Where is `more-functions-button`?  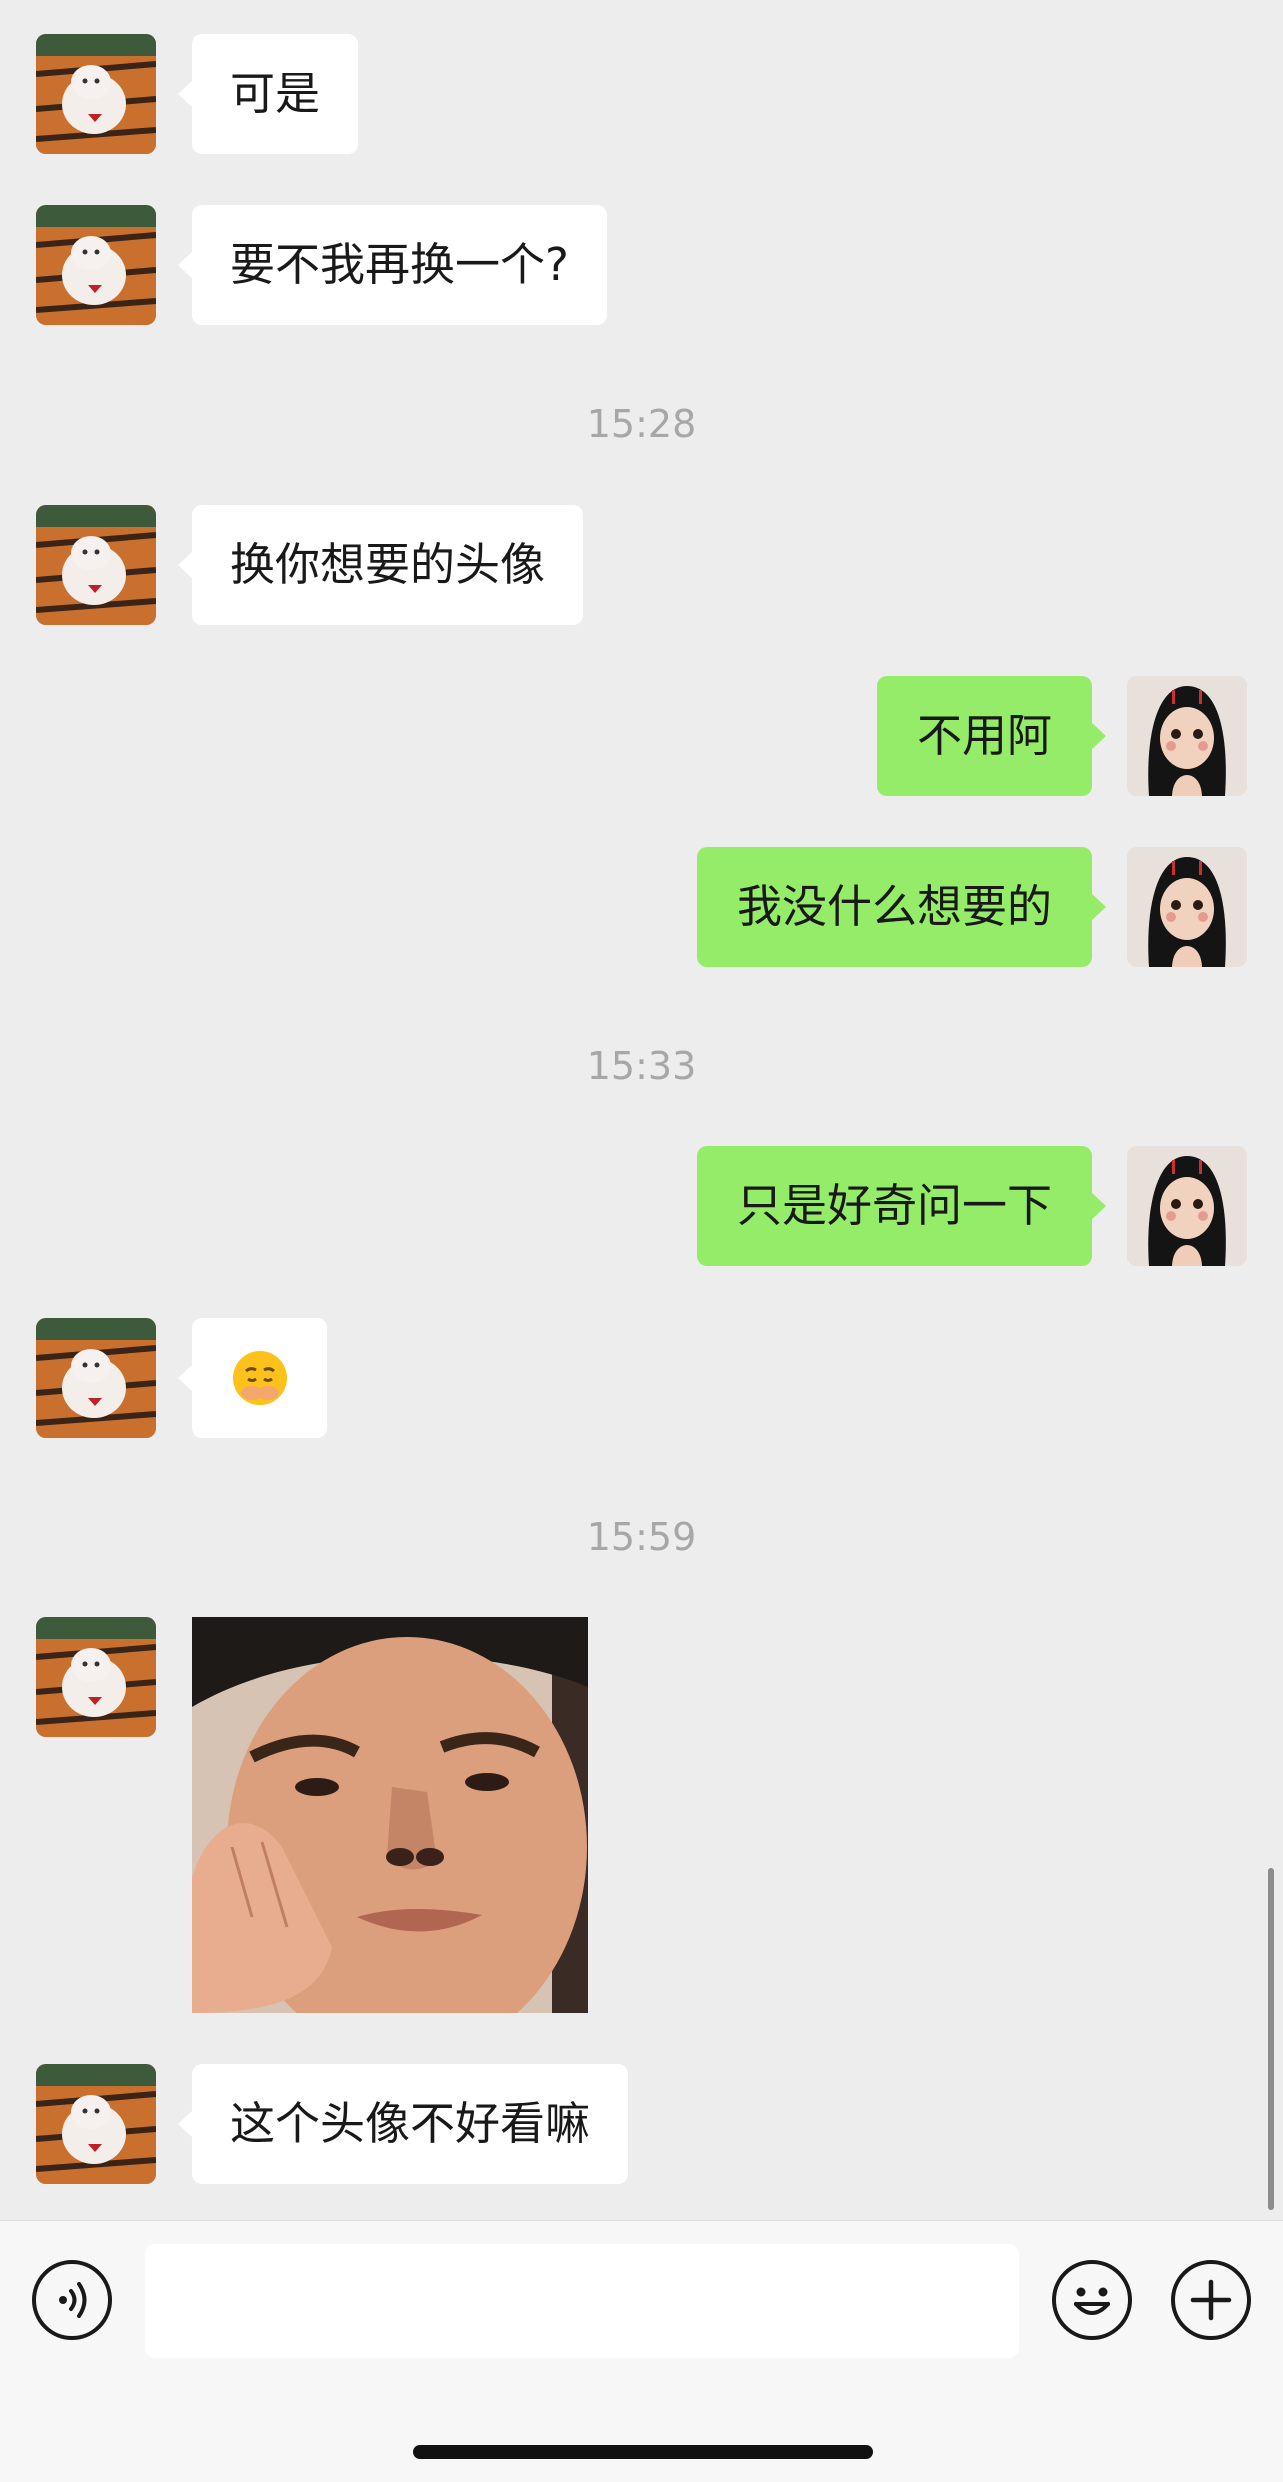 more-functions-button is located at coordinates (1211, 2300).